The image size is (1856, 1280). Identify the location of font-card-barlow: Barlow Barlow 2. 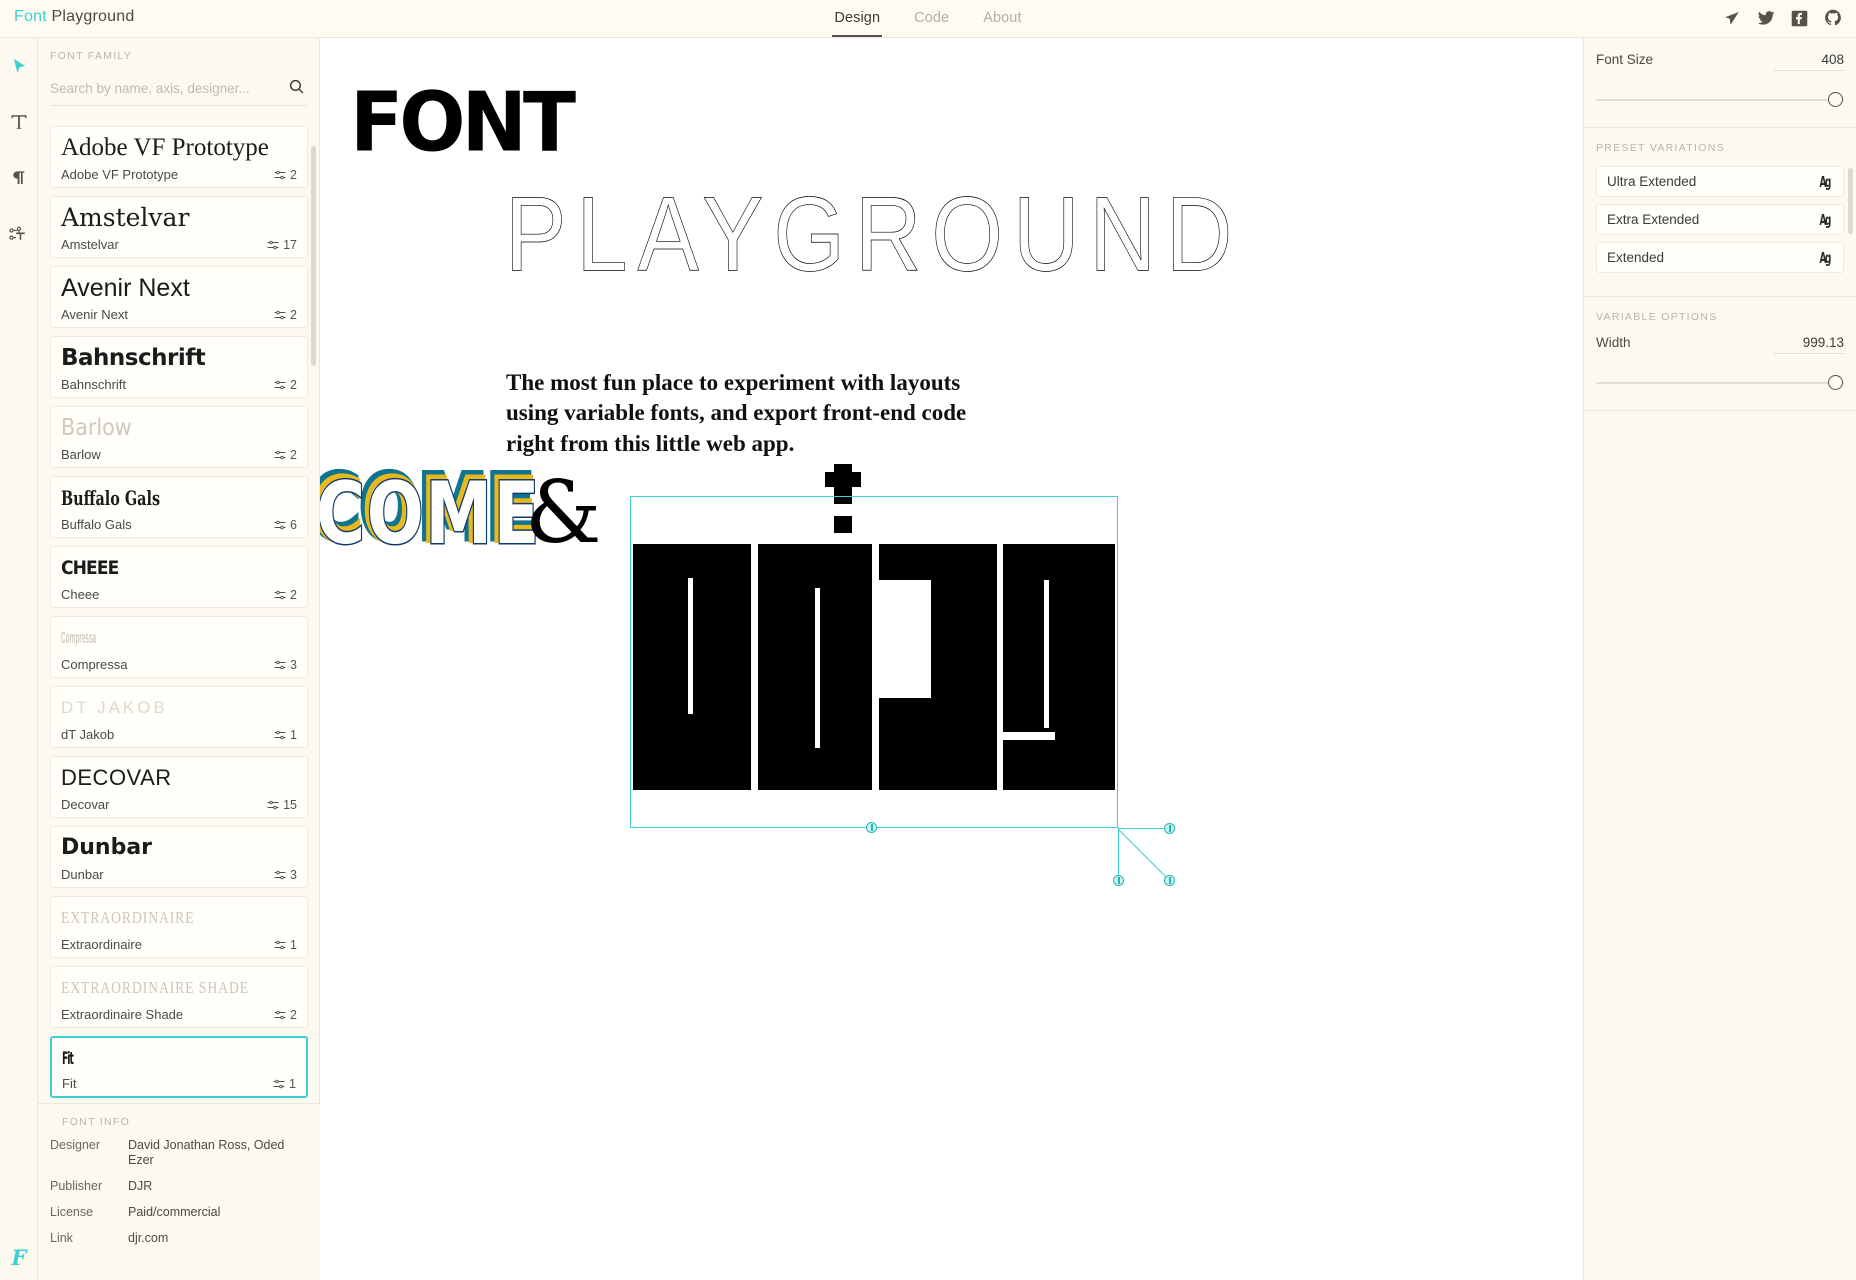
(179, 437).